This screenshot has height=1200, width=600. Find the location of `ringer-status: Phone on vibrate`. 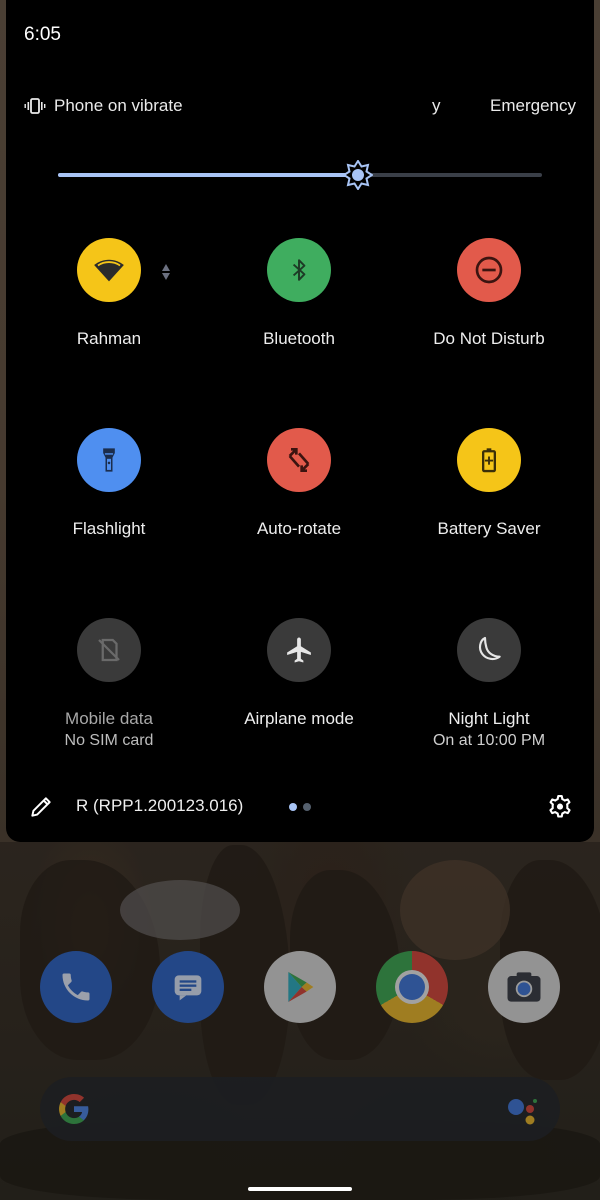

ringer-status: Phone on vibrate is located at coordinates (118, 106).